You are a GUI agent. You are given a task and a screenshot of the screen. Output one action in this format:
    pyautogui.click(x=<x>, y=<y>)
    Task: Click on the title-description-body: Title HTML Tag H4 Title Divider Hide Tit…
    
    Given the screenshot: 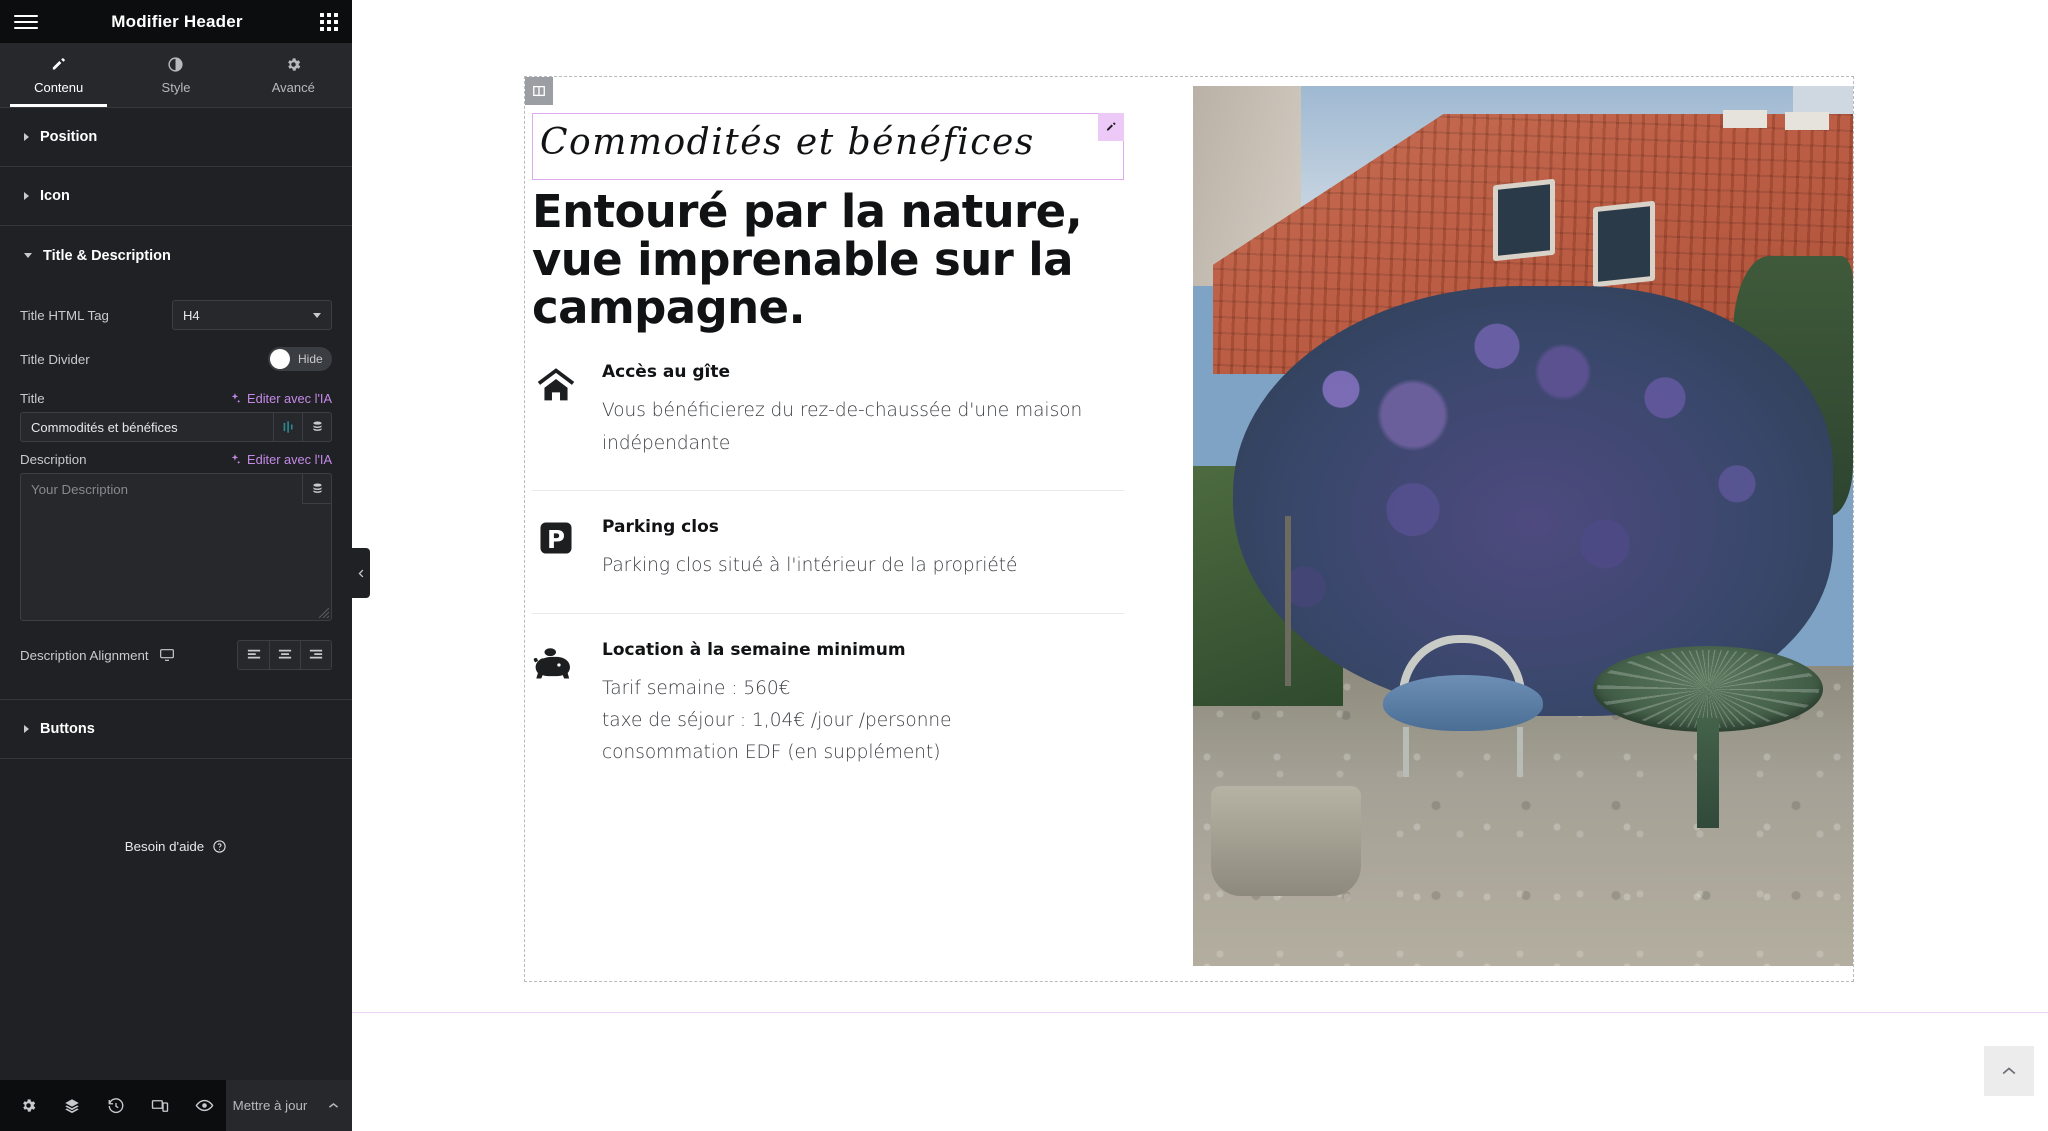 What is the action you would take?
    pyautogui.click(x=176, y=492)
    